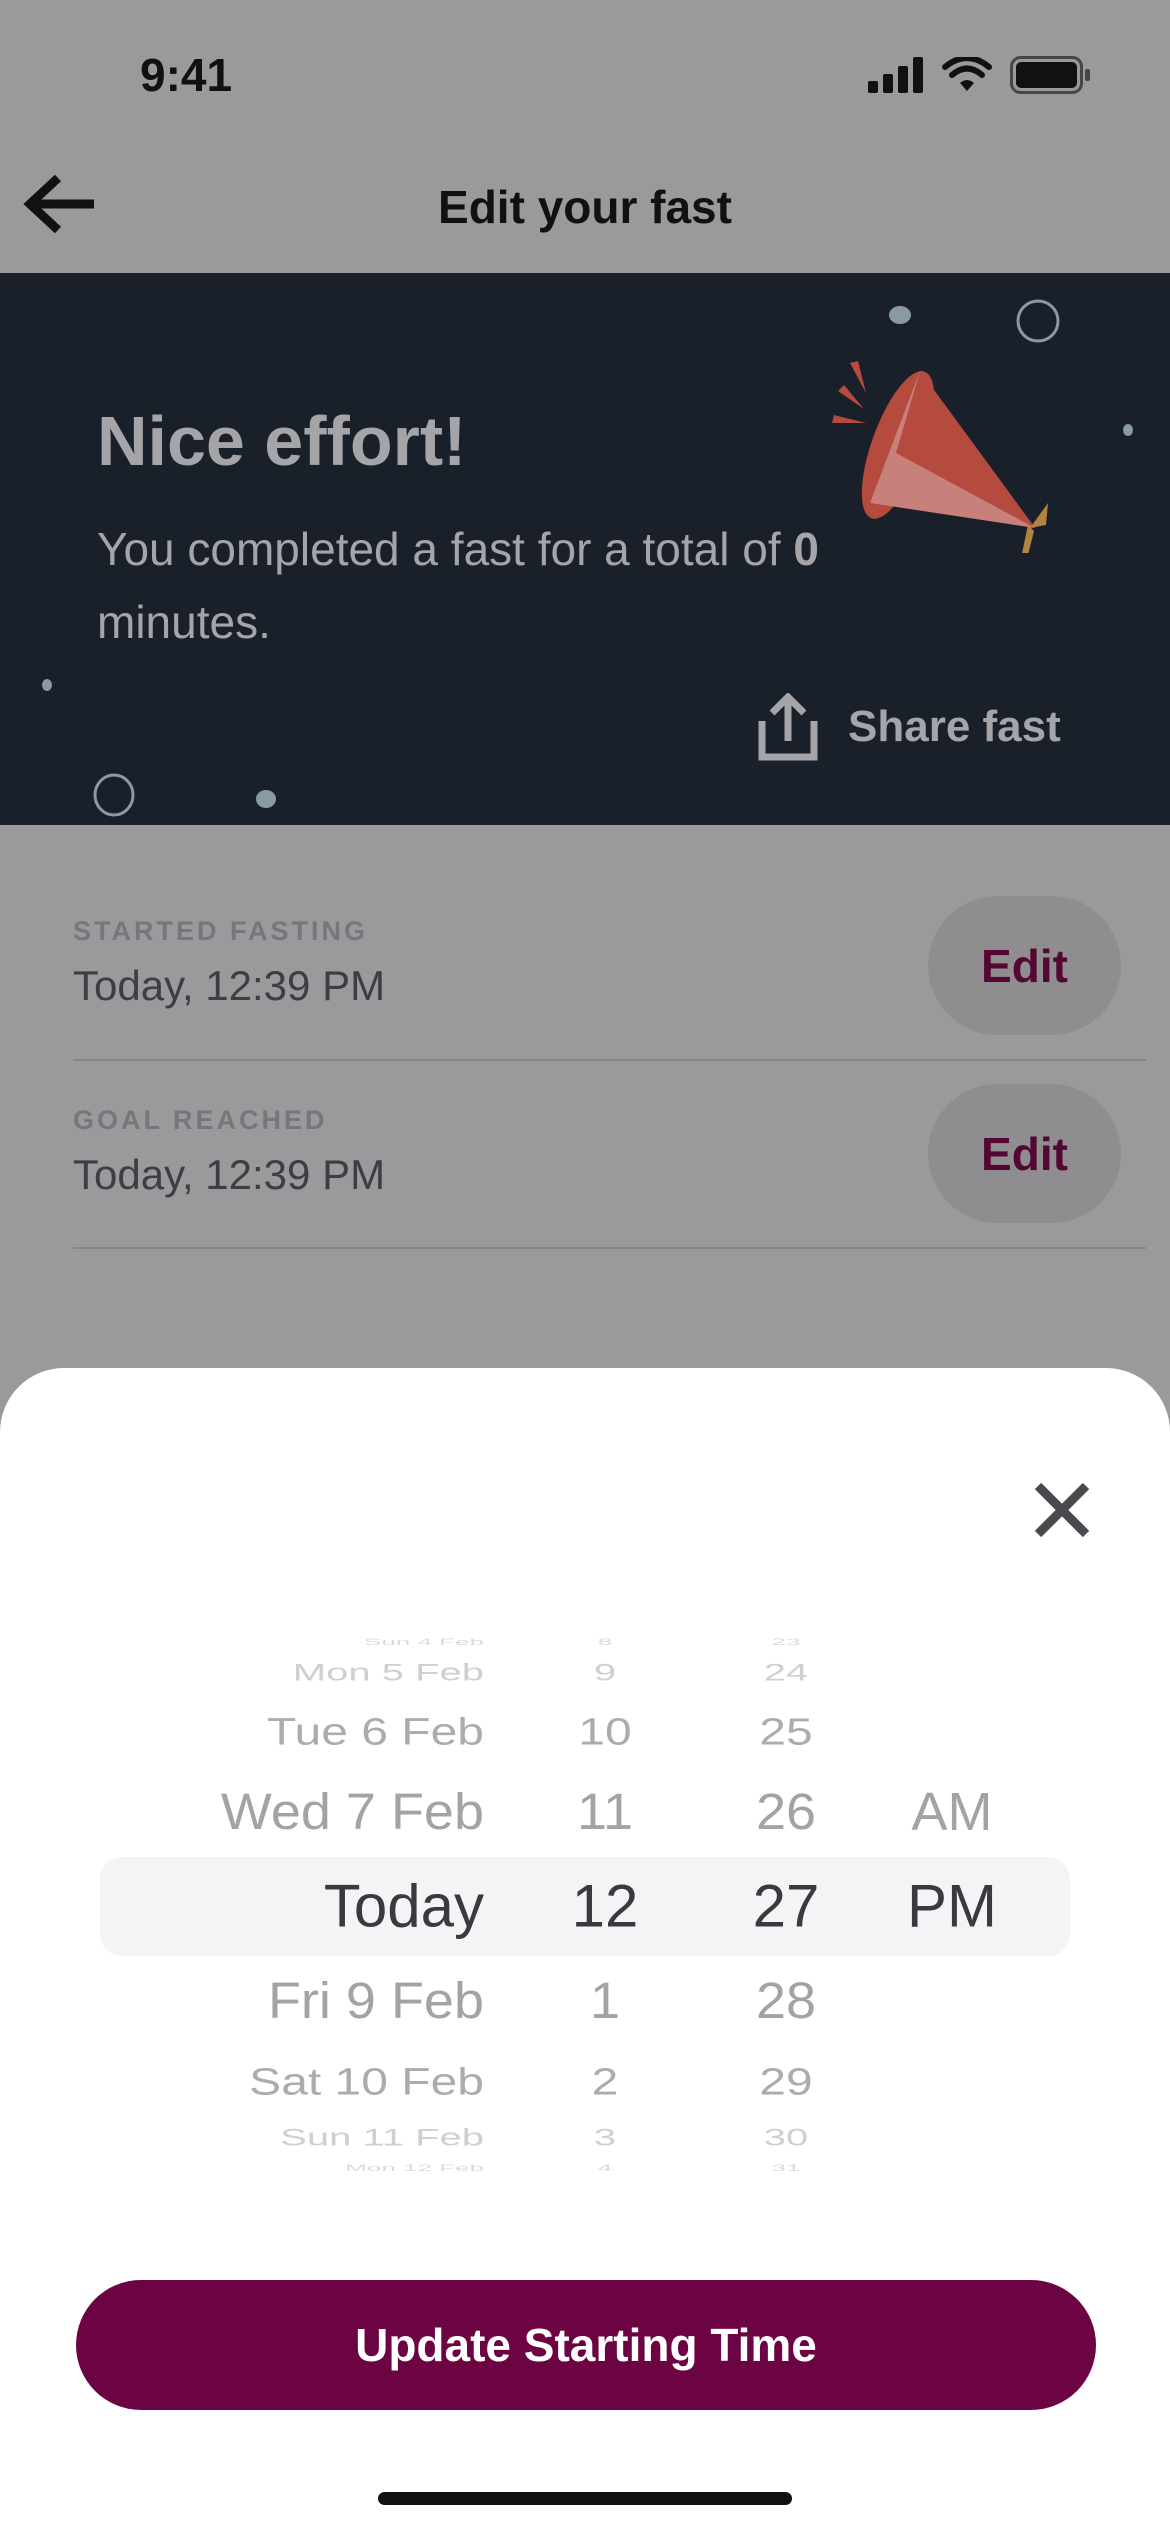 Image resolution: width=1170 pixels, height=2532 pixels. I want to click on picker-date-option: Wed 7 Feb, so click(352, 1812).